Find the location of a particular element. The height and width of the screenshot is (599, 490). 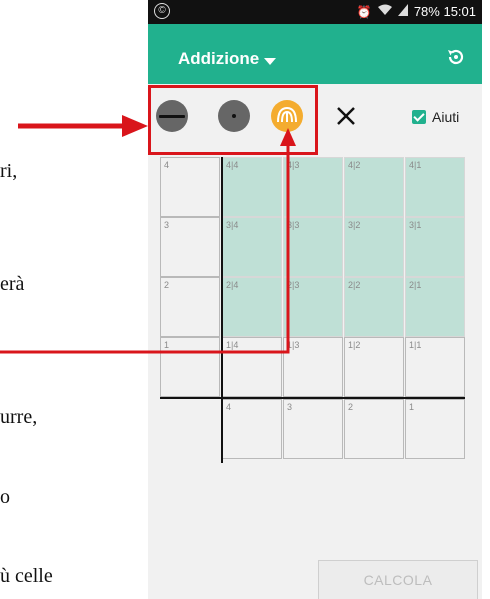

aiuti-checkbox: Aiuti is located at coordinates (435, 117).